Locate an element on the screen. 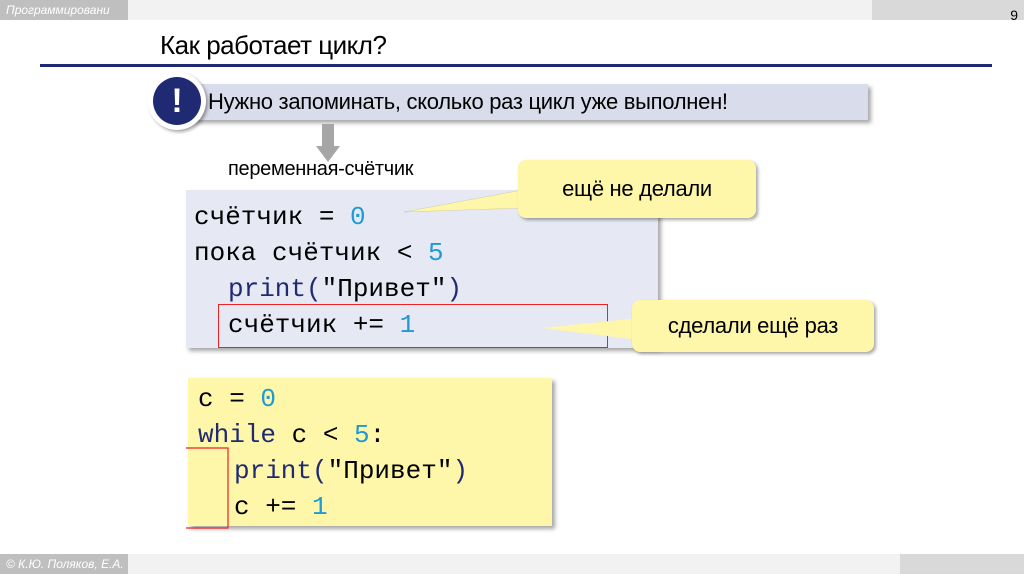 The height and width of the screenshot is (574, 1024). code-text: c < is located at coordinates (315, 435).